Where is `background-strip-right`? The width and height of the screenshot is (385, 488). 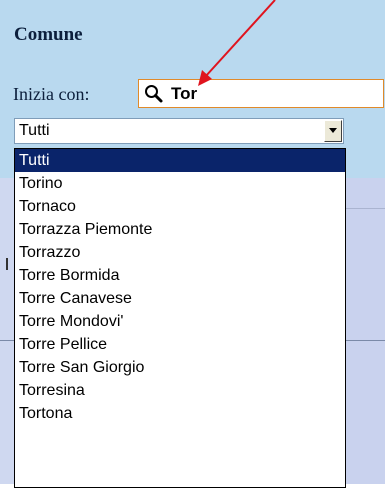
background-strip-right is located at coordinates (365, 331).